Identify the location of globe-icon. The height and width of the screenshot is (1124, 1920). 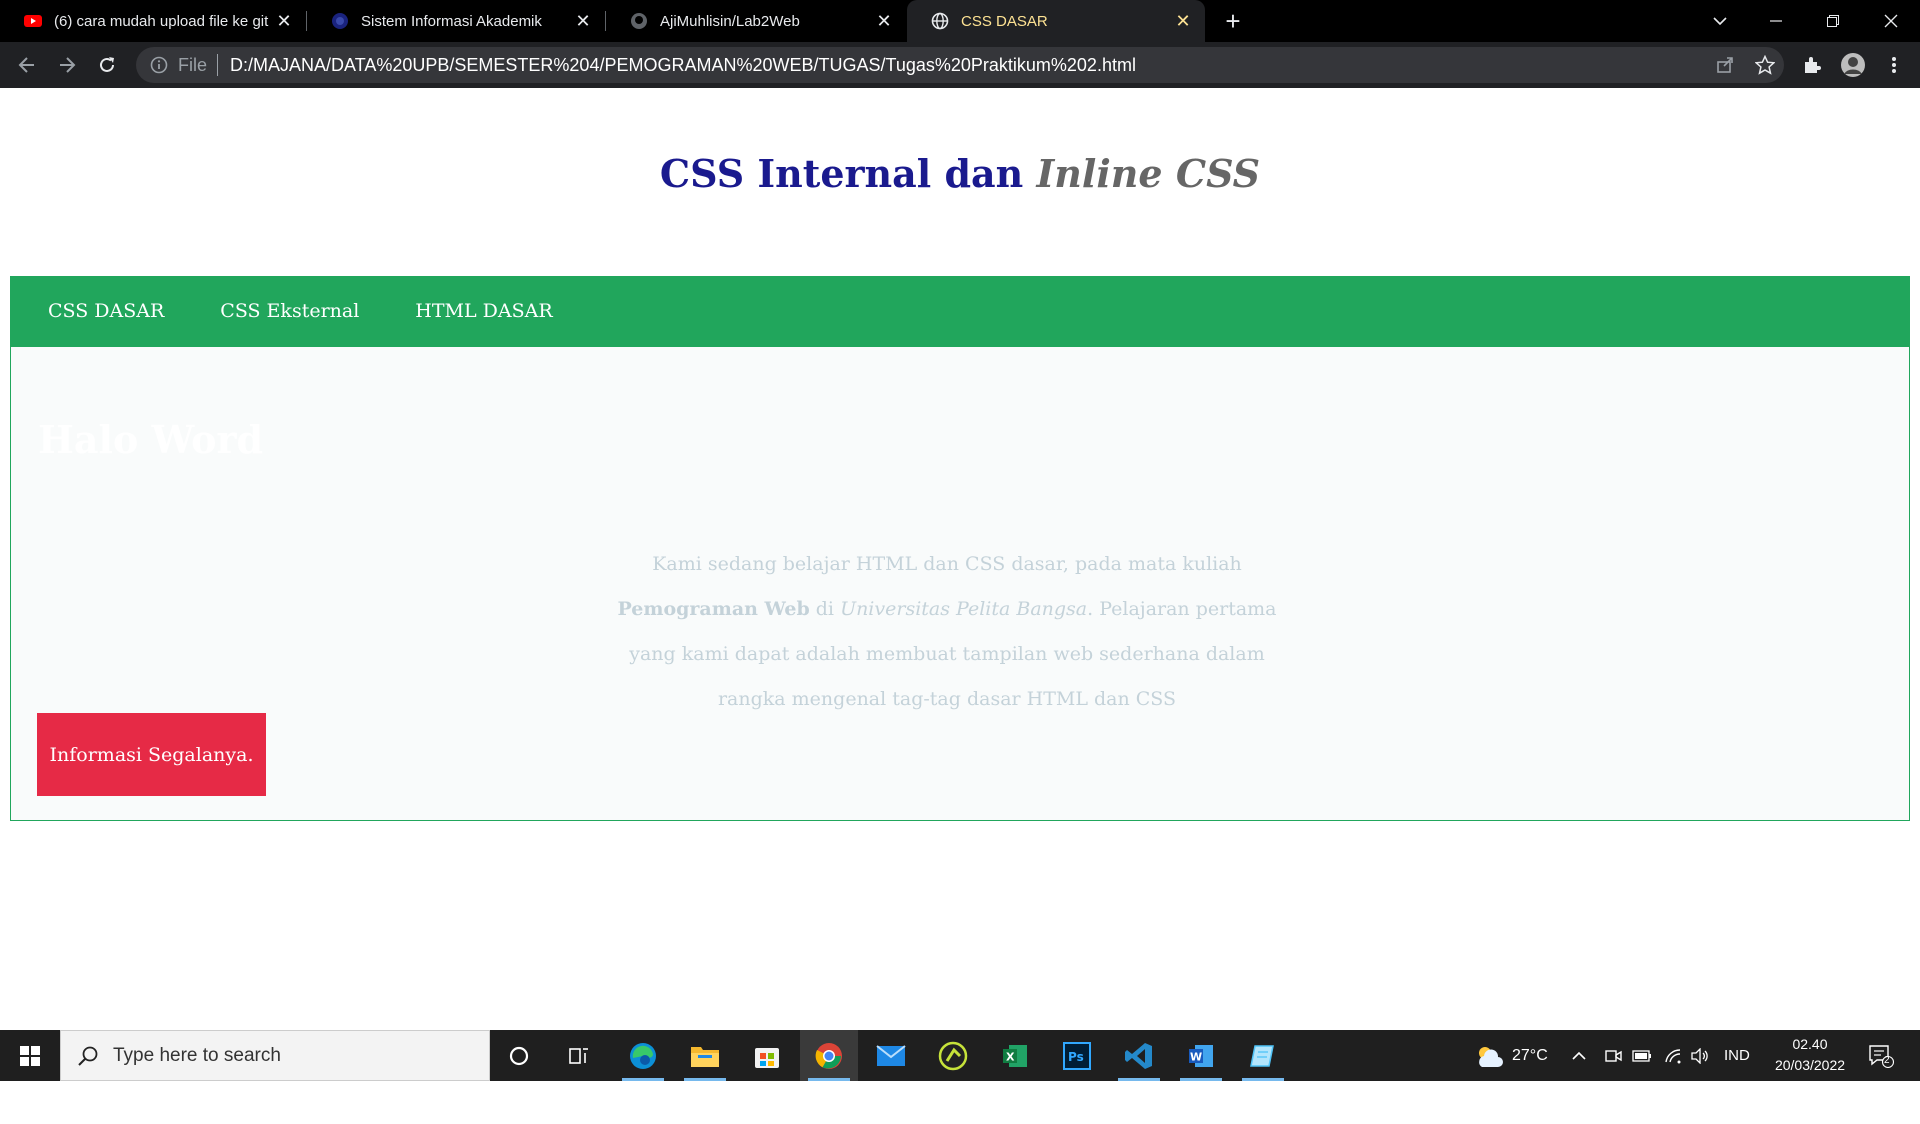
(940, 21).